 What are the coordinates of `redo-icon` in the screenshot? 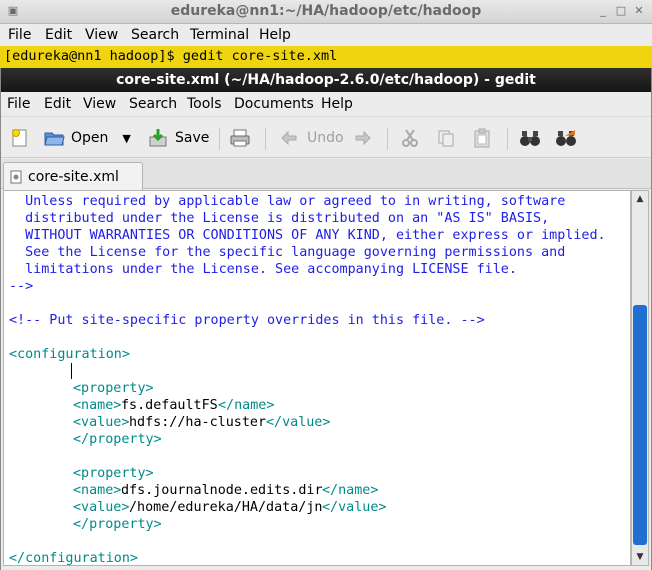 It's located at (362, 138).